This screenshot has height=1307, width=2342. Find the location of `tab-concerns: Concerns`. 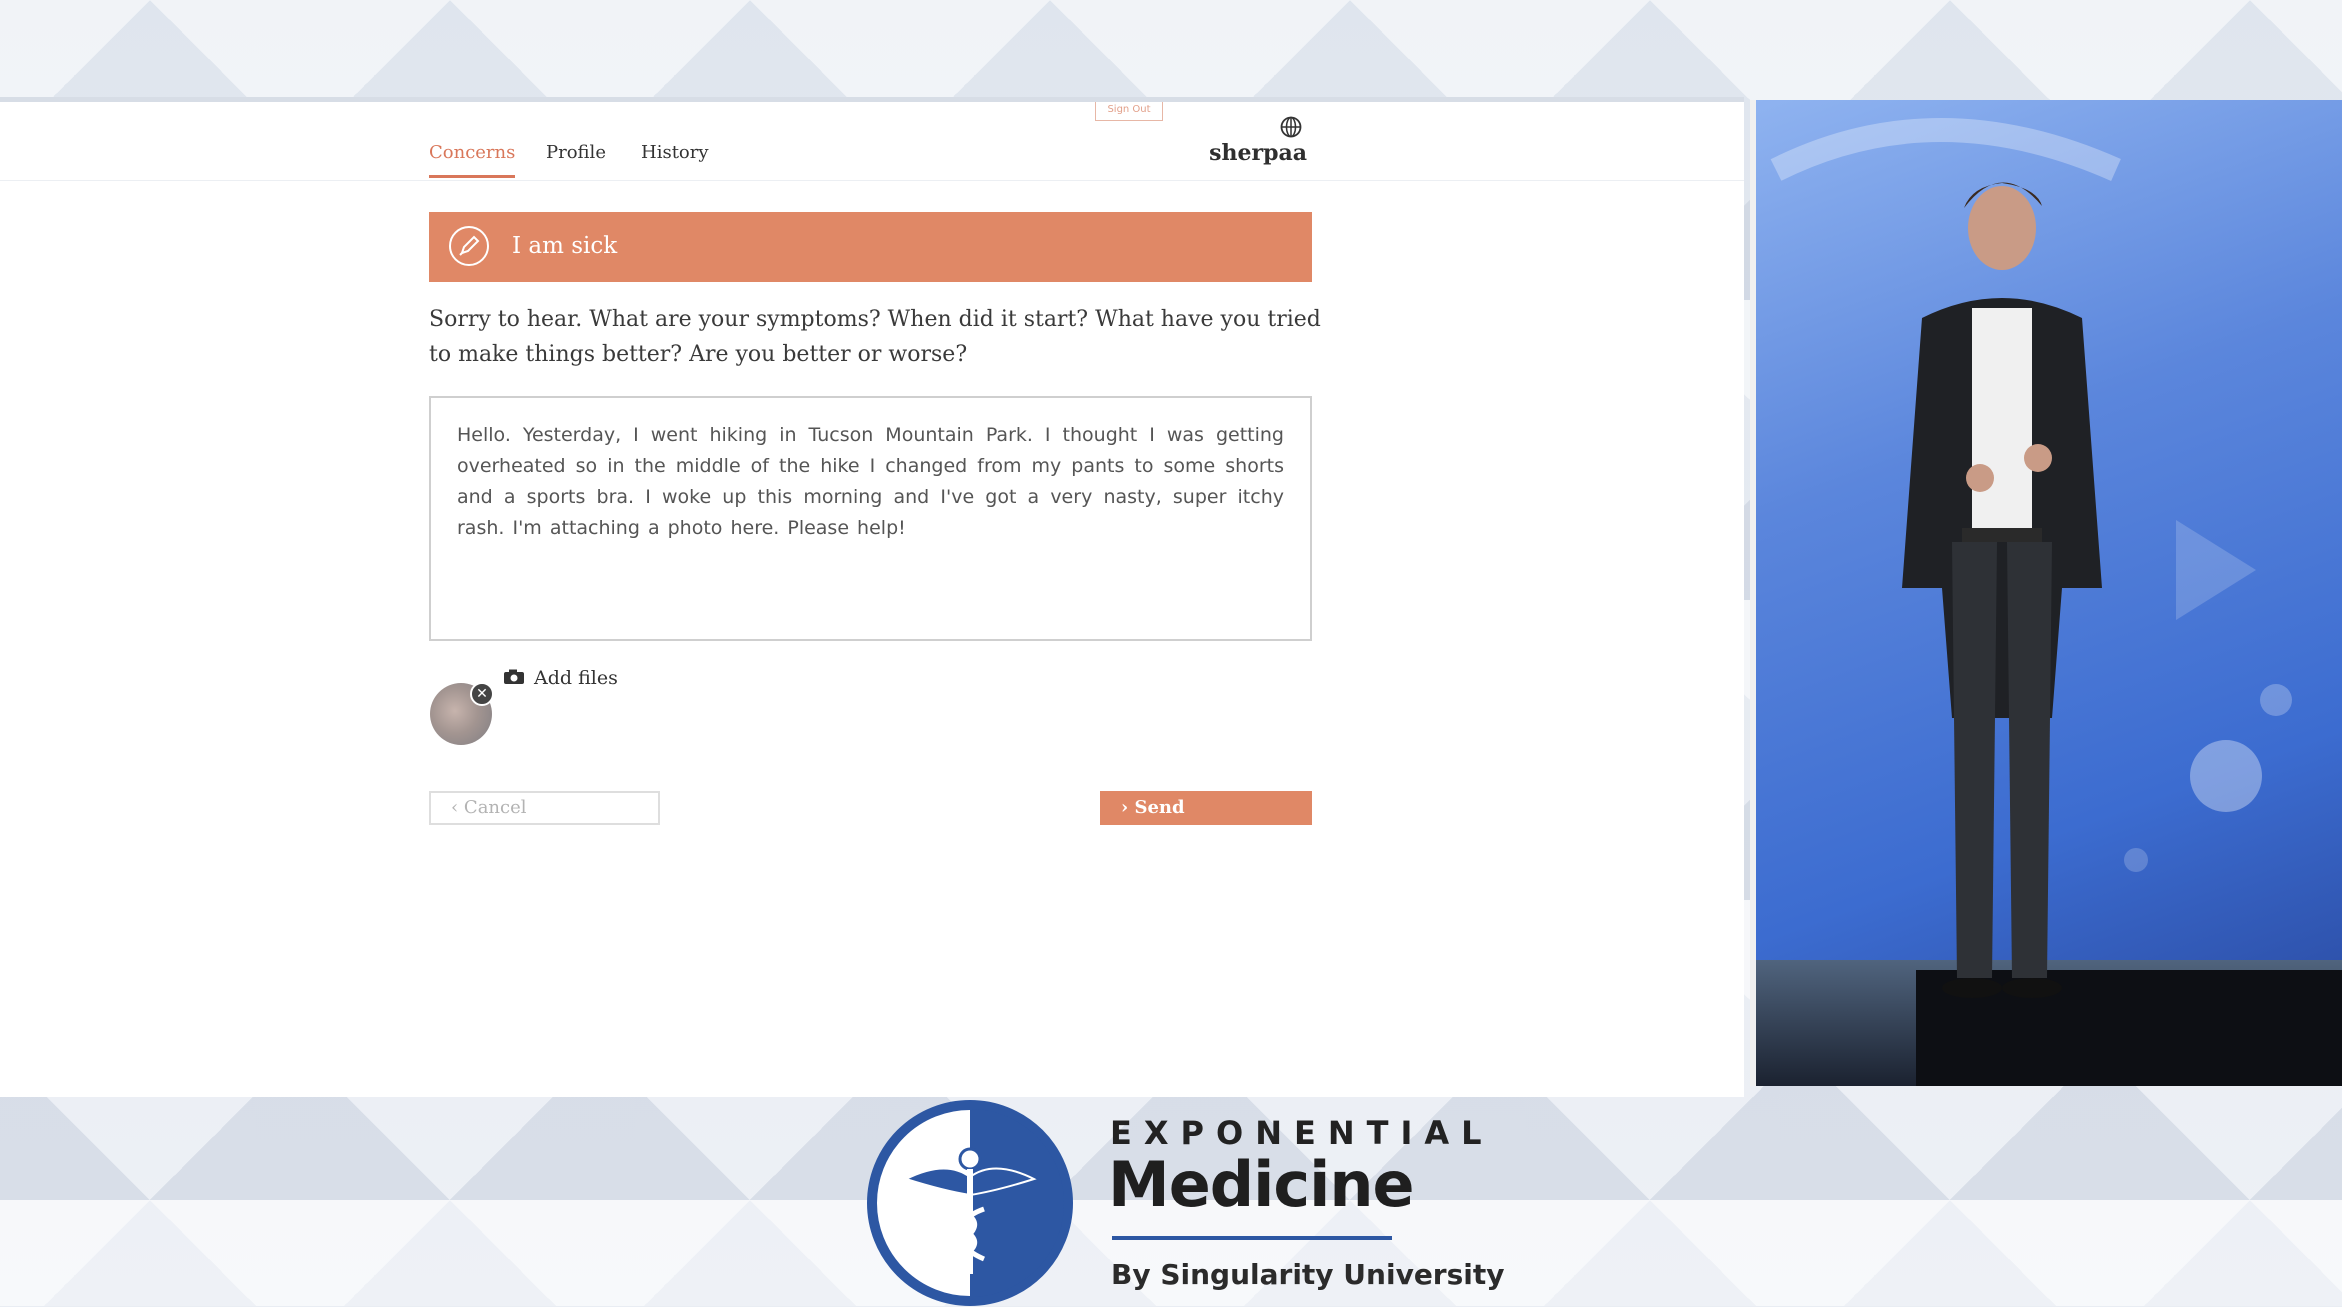

tab-concerns: Concerns is located at coordinates (472, 160).